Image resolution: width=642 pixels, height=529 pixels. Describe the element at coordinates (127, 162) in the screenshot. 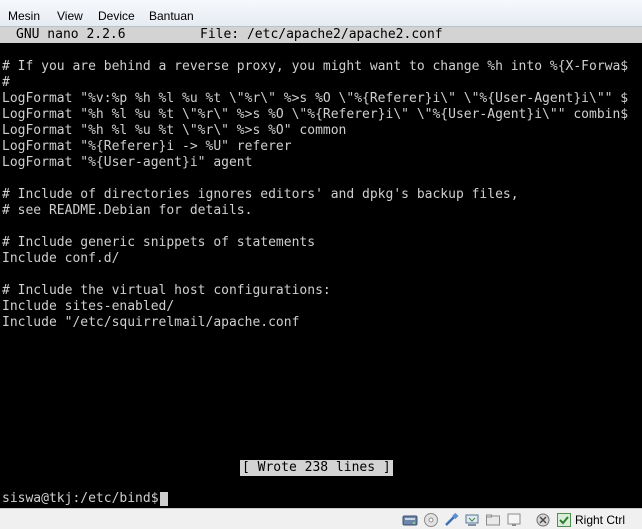

I see `editor-line: LogFormat "%{User-agent}i" agent` at that location.